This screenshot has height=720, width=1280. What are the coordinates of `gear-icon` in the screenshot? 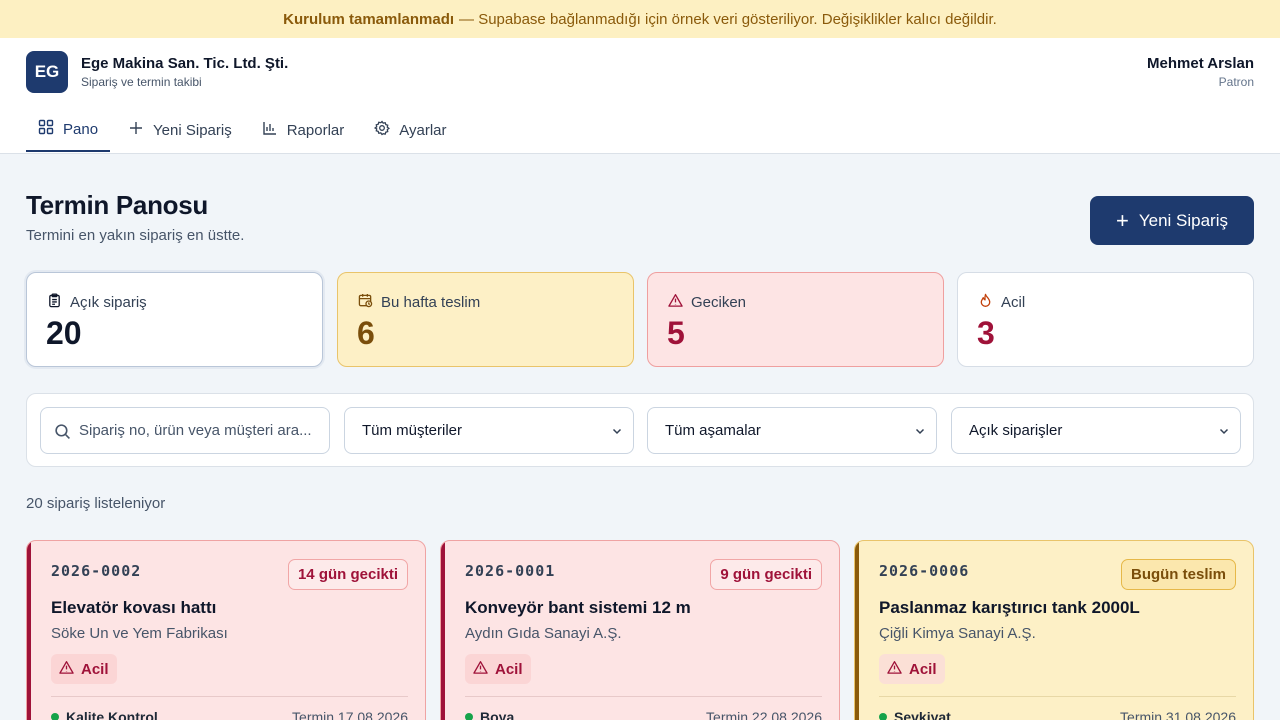 It's located at (382, 130).